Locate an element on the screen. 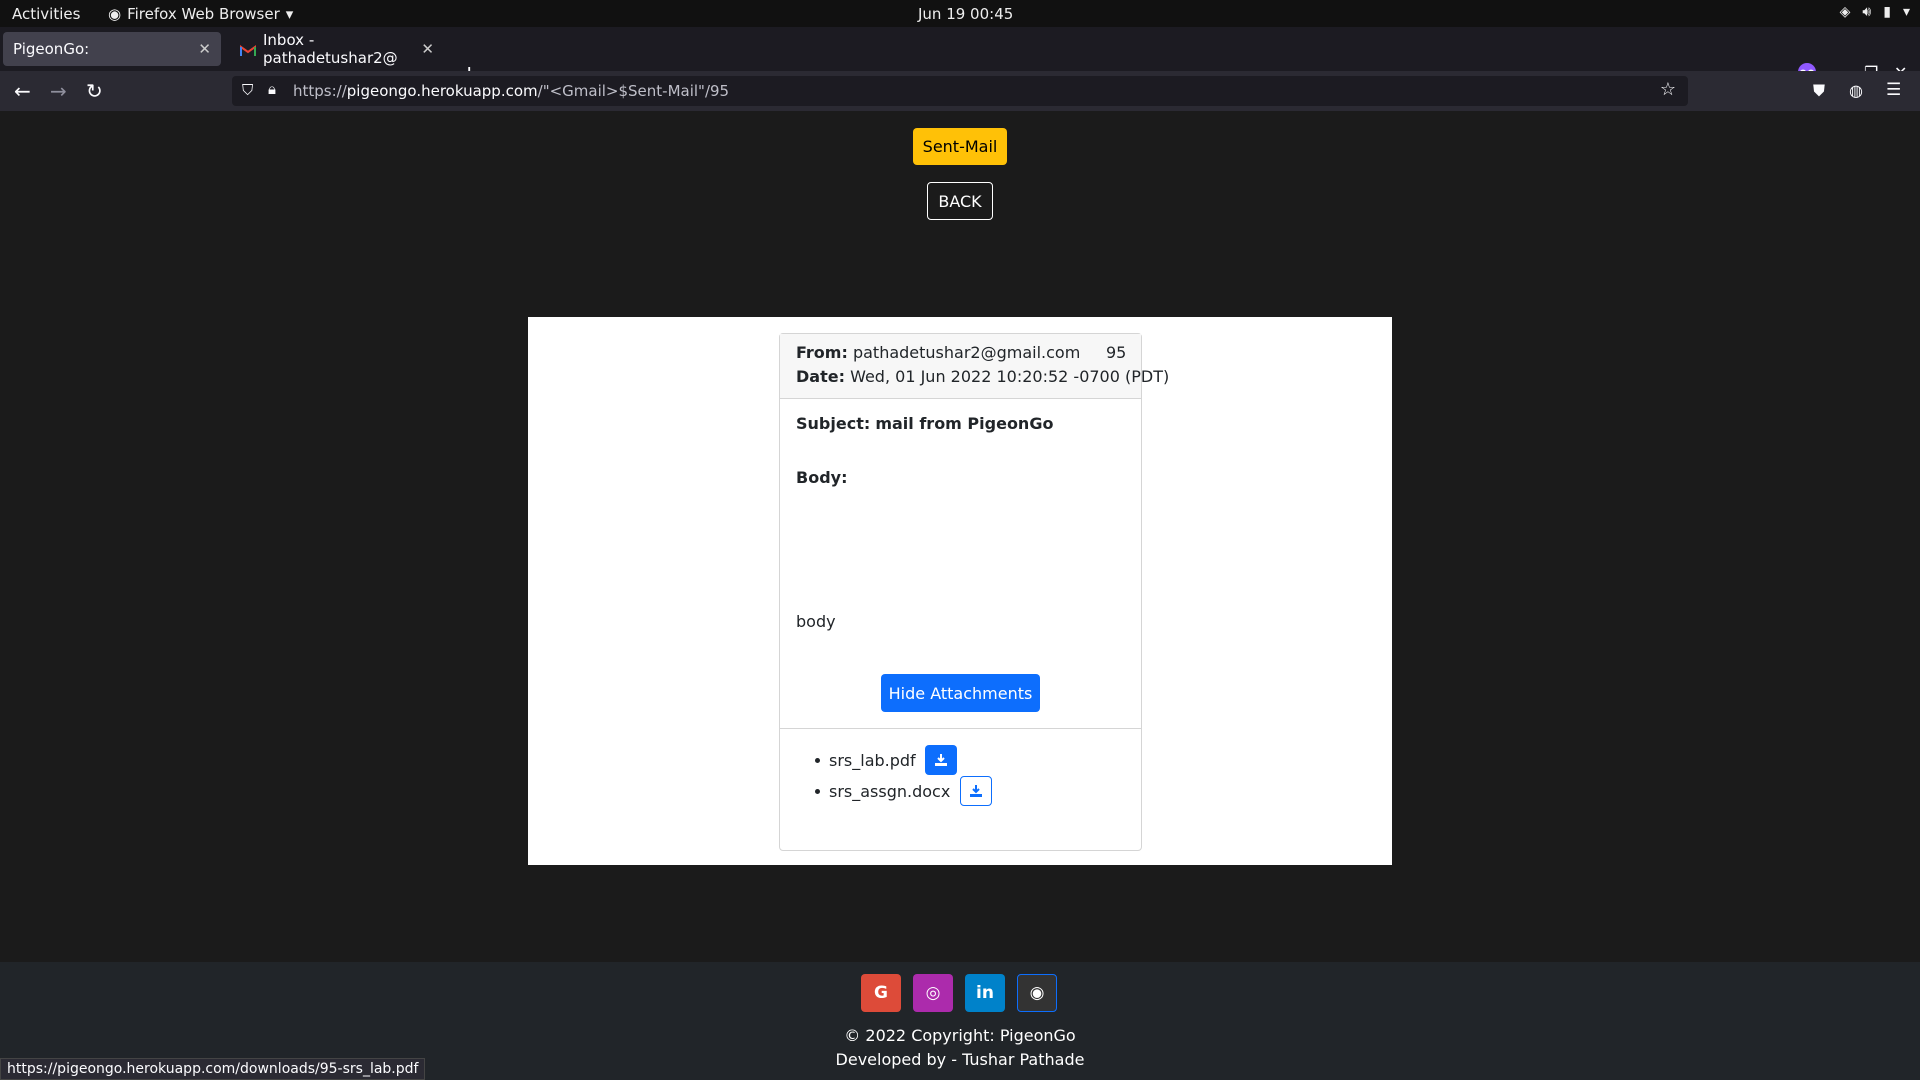 This screenshot has width=1920, height=1080. caret-down-icon: ▾ is located at coordinates (289, 14).